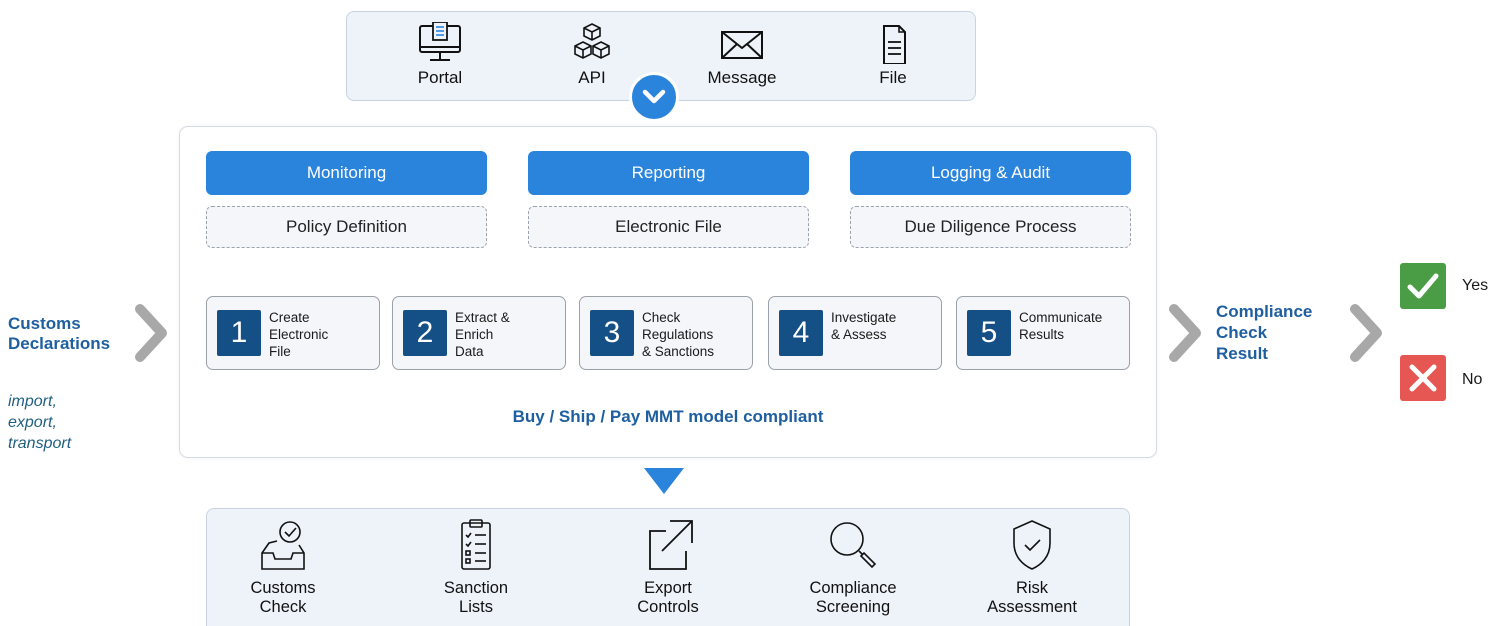  What do you see at coordinates (654, 97) in the screenshot?
I see `chevron-down-icon` at bounding box center [654, 97].